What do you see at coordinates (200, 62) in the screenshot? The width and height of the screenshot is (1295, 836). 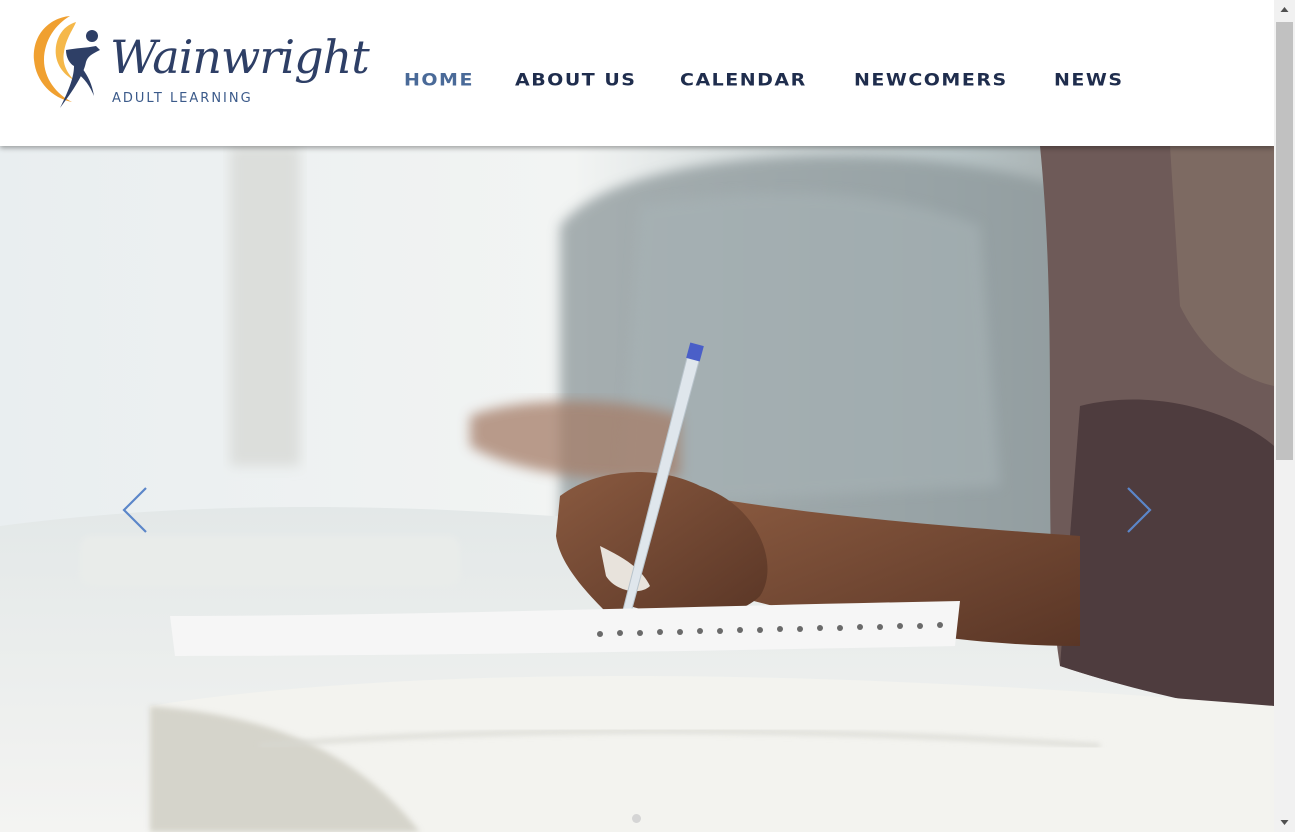 I see `site-logo: Wainwright ADULT LEARNING` at bounding box center [200, 62].